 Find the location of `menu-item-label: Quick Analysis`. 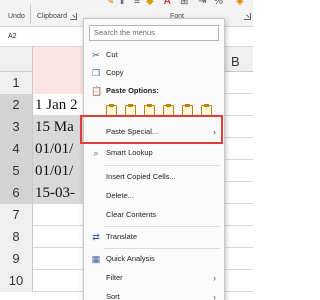

menu-item-label: Quick Analysis is located at coordinates (130, 258).